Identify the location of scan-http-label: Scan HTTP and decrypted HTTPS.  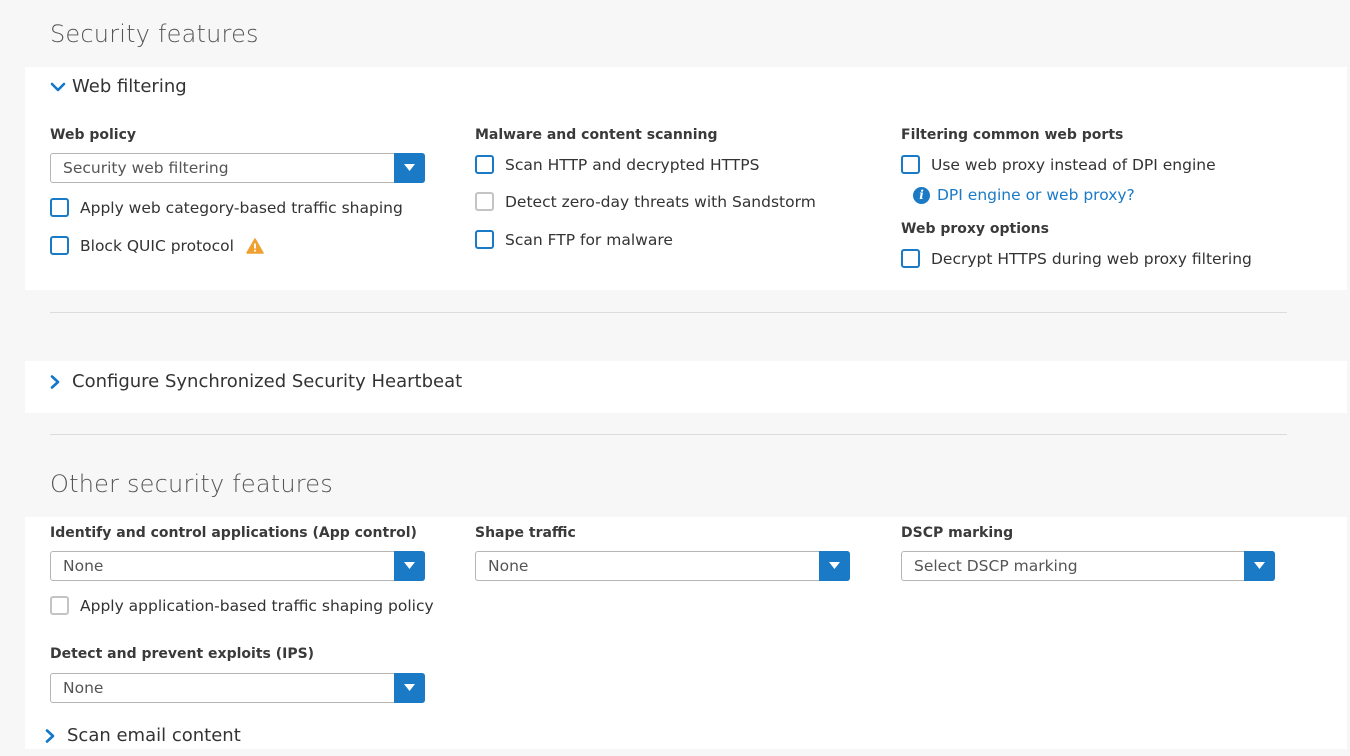
(632, 164).